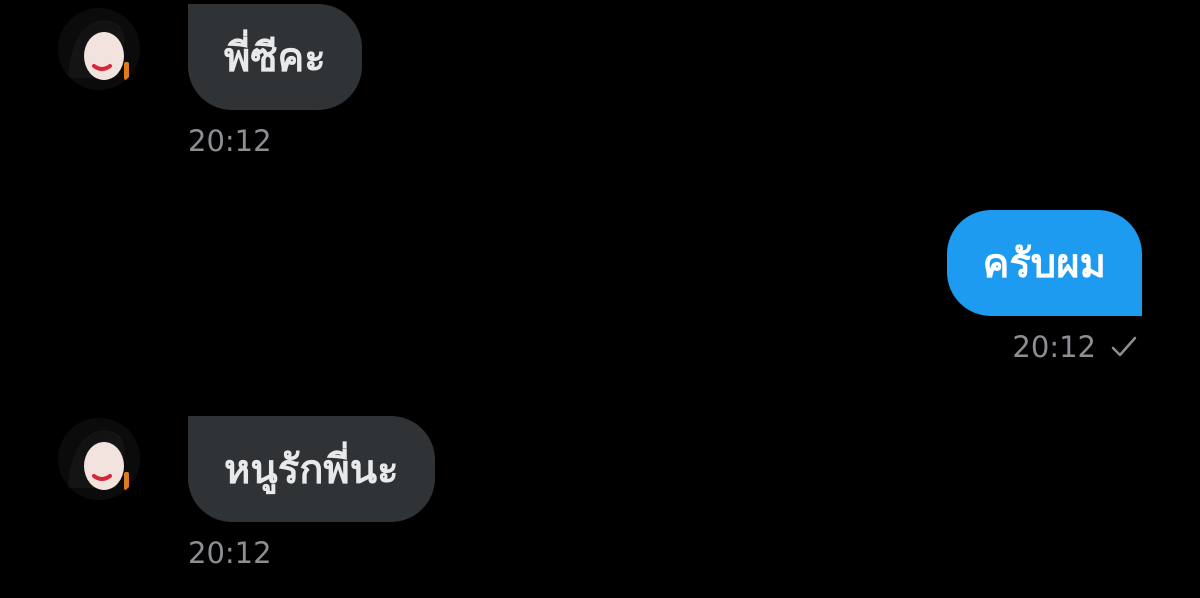 The height and width of the screenshot is (598, 1200). I want to click on message-text: พี่ซีคะ, so click(275, 58).